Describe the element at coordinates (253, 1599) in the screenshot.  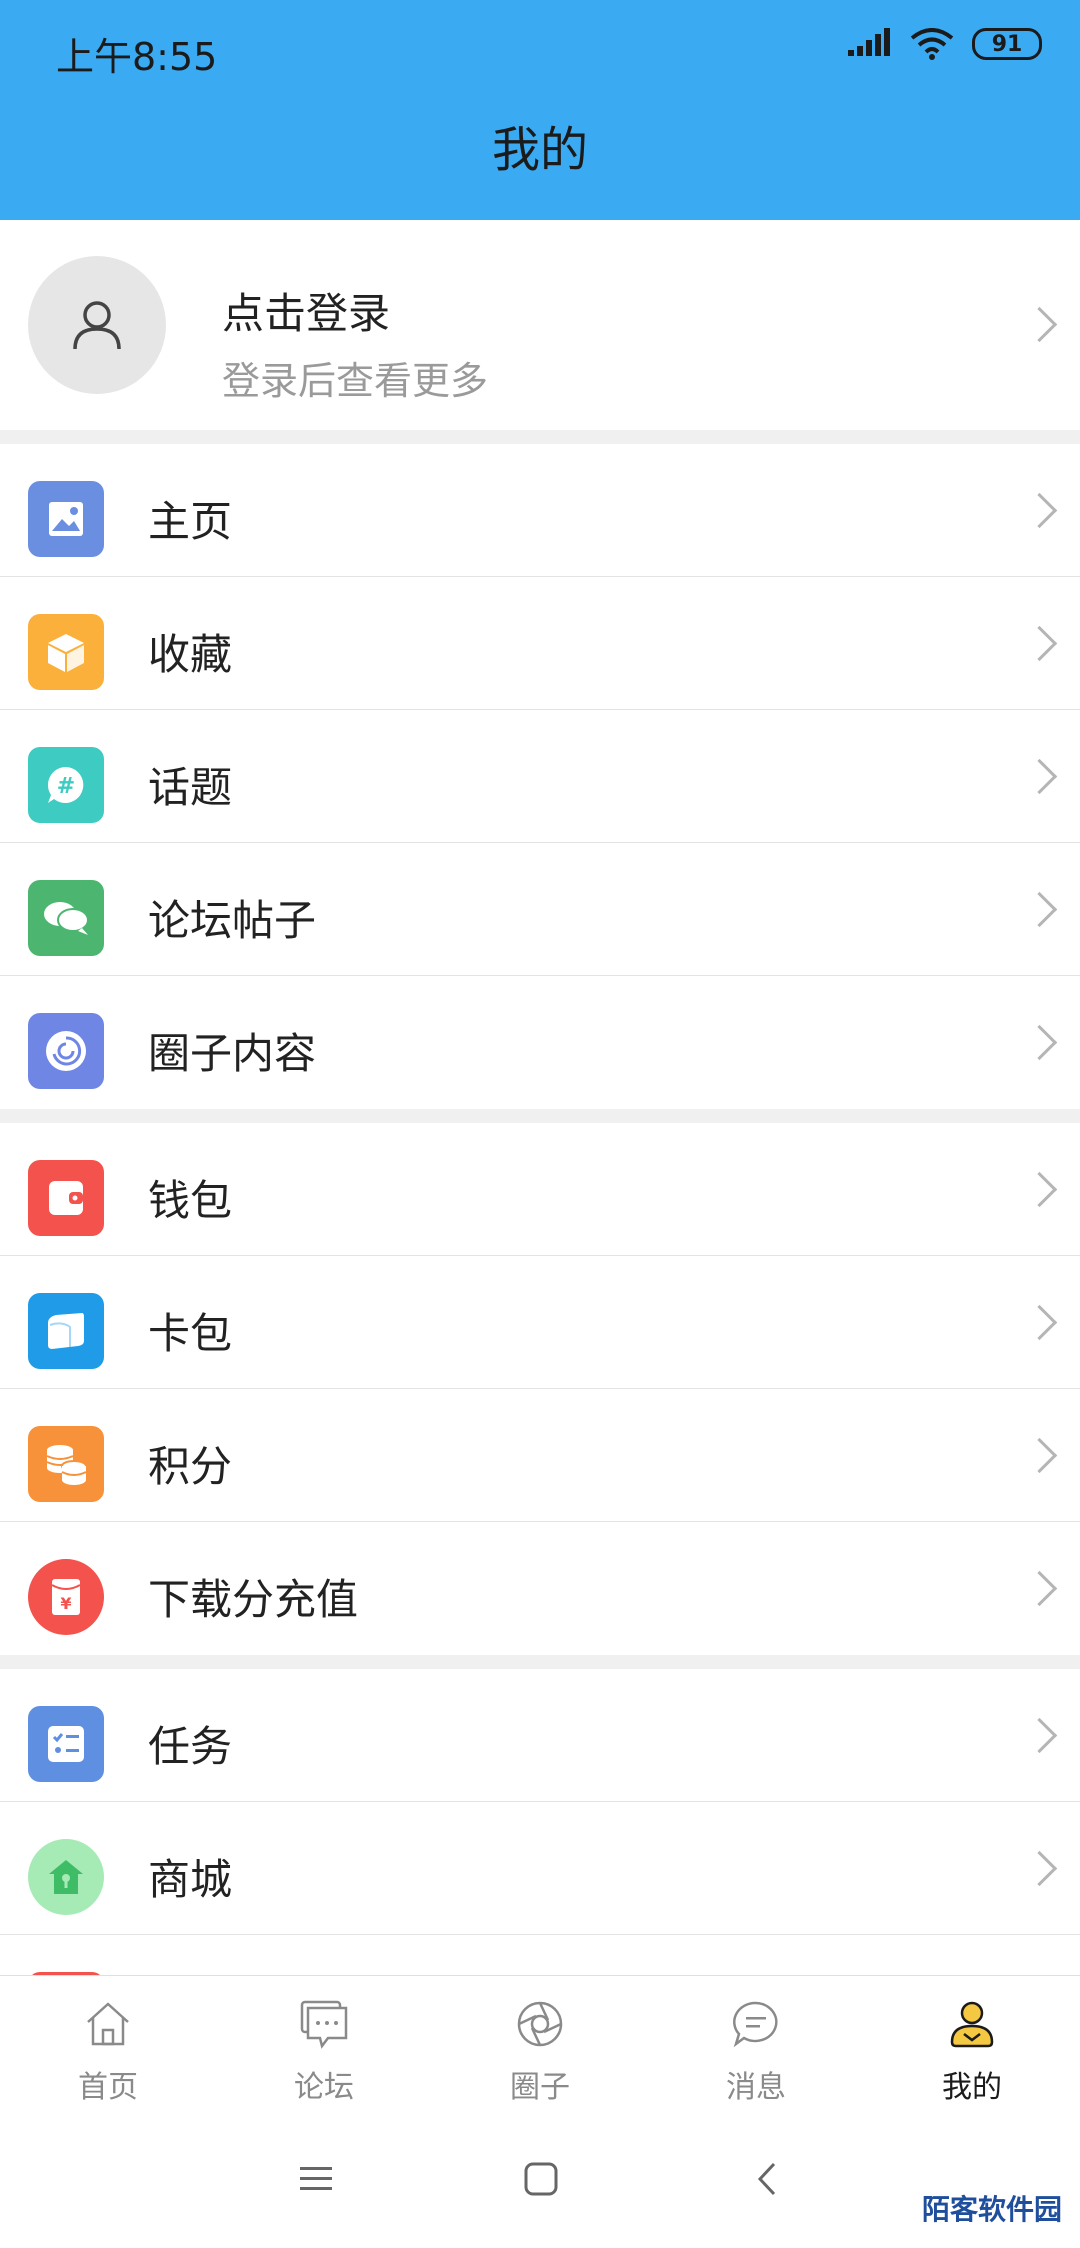
I see `menu-item-label: 下载分充值` at that location.